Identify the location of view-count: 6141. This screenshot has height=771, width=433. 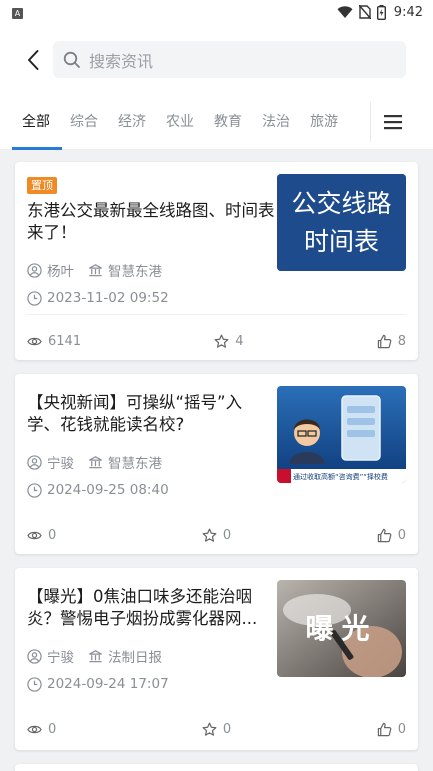
(54, 341).